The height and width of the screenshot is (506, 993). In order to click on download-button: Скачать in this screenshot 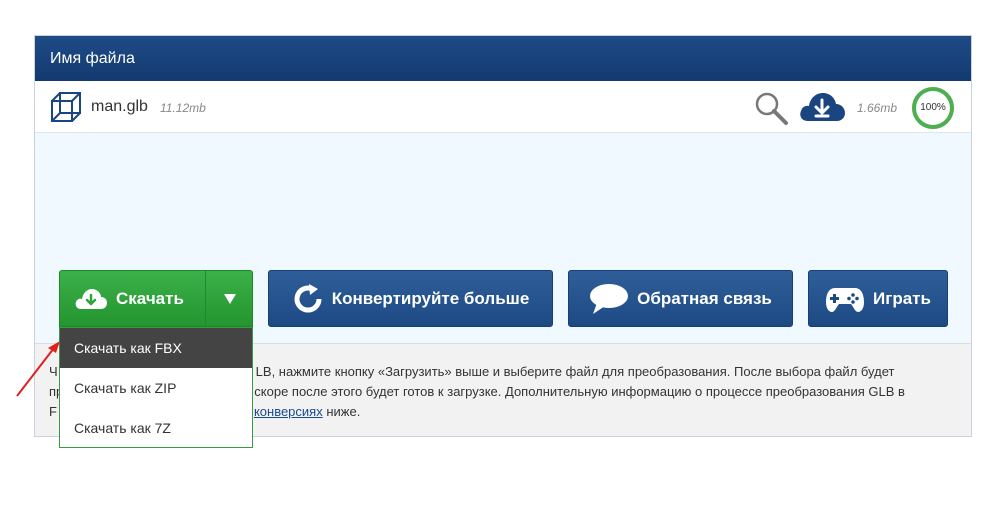, I will do `click(156, 298)`.